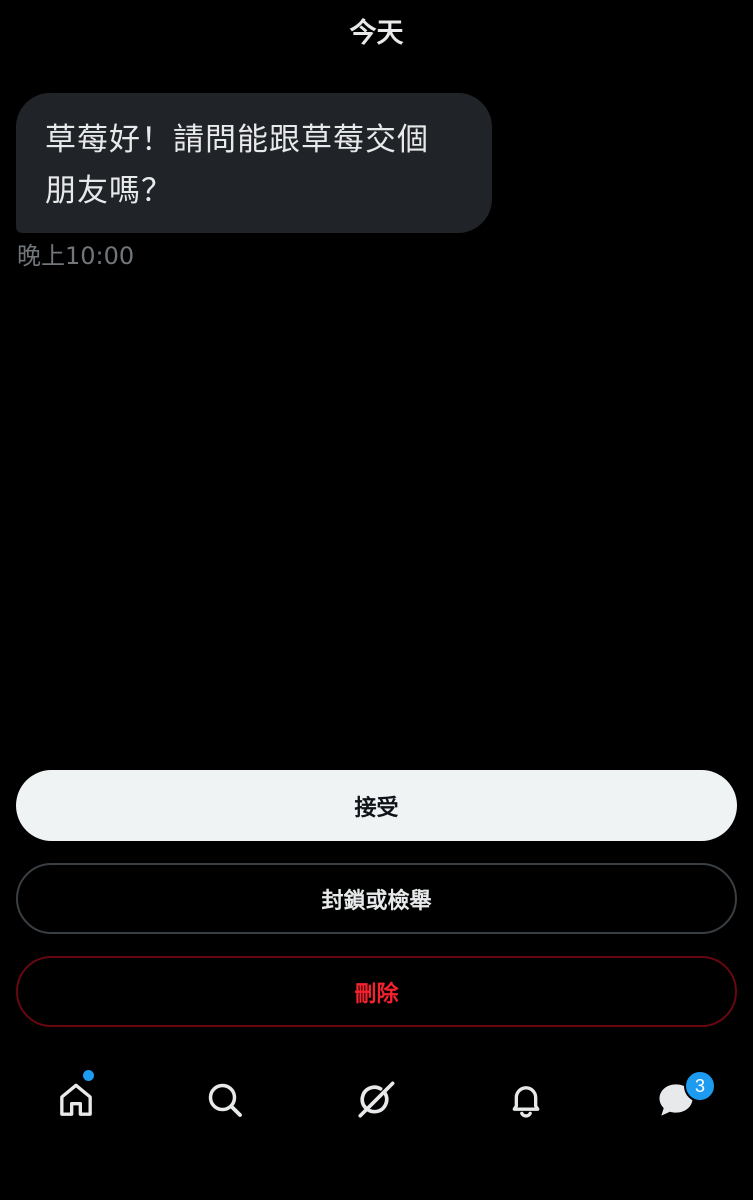 The image size is (753, 1200). I want to click on message-timestamp: 晚上10:00, so click(76, 256).